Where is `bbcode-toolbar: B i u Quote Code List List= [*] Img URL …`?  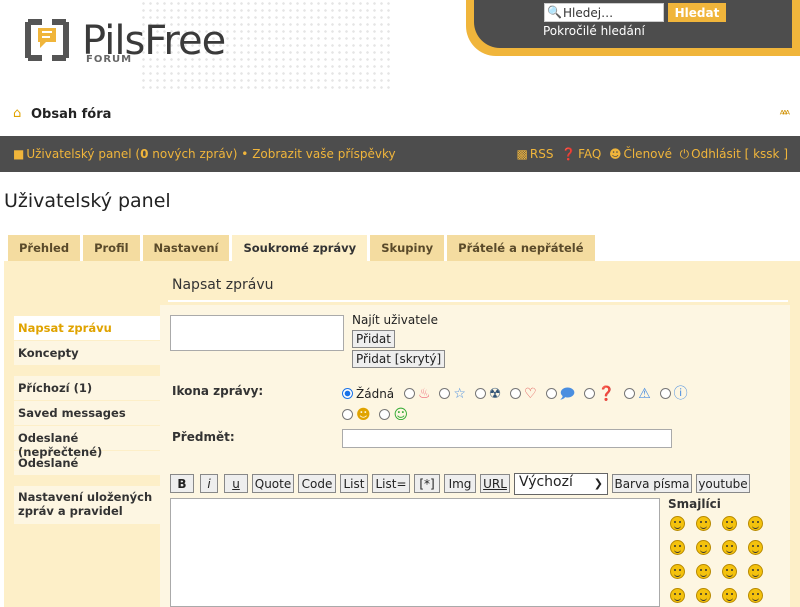
bbcode-toolbar: B i u Quote Code List List= [*] Img URL … is located at coordinates (470, 484).